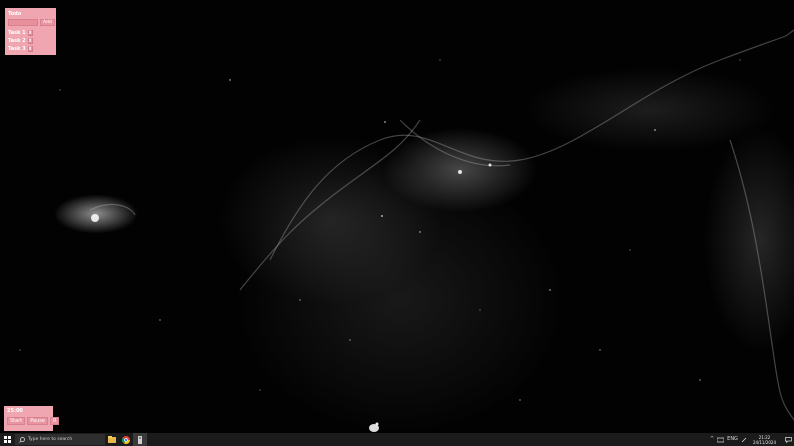 Image resolution: width=794 pixels, height=446 pixels. I want to click on windows-logo-icon, so click(7, 439).